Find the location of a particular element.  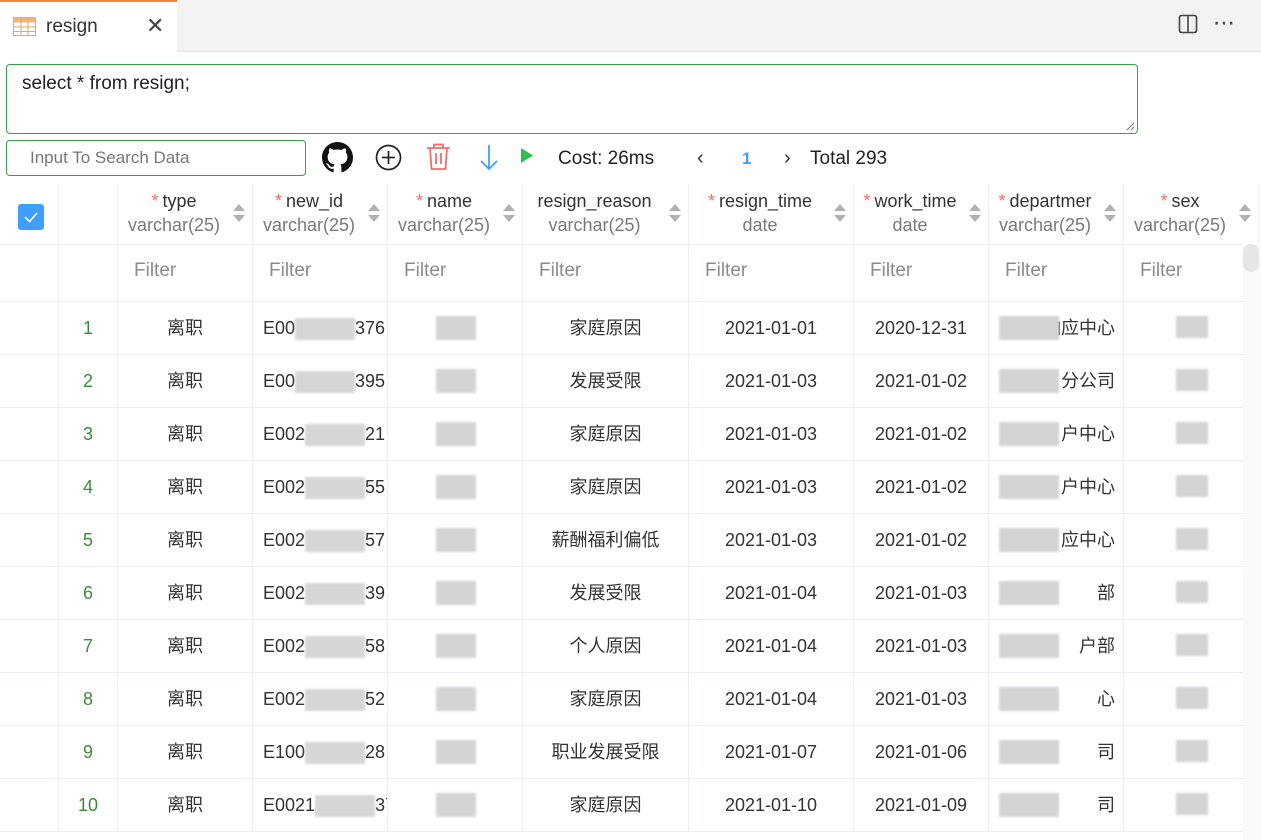

cell-new-id: E002 52 is located at coordinates (320, 699).